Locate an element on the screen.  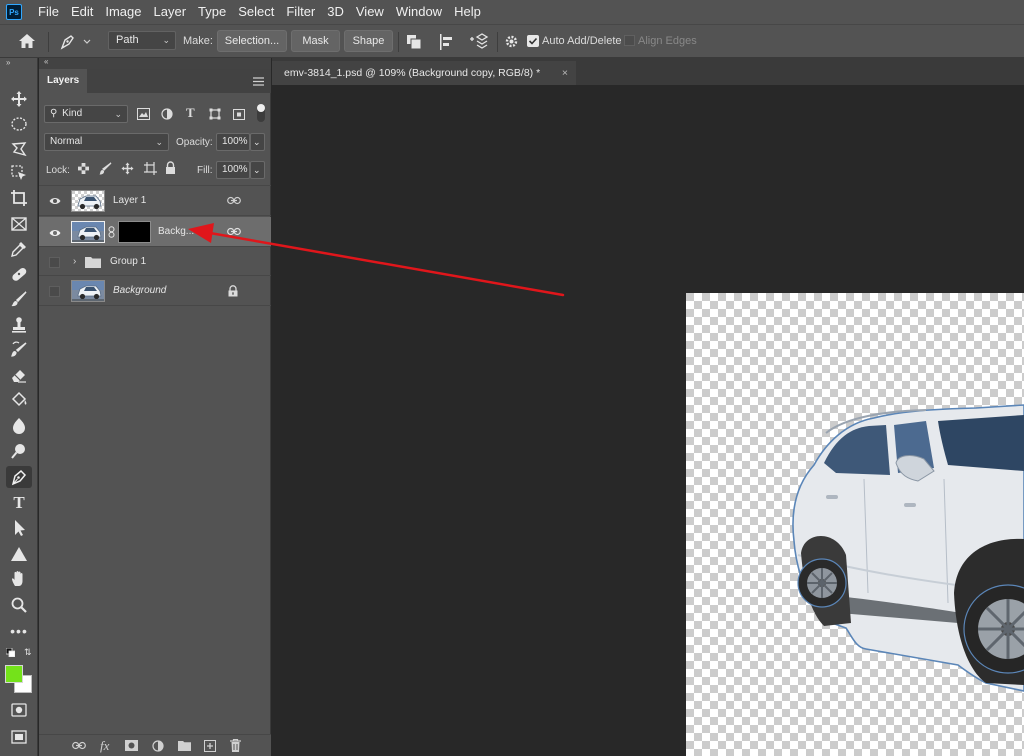
swap-colors-icon: ⇅ is located at coordinates (28, 652).